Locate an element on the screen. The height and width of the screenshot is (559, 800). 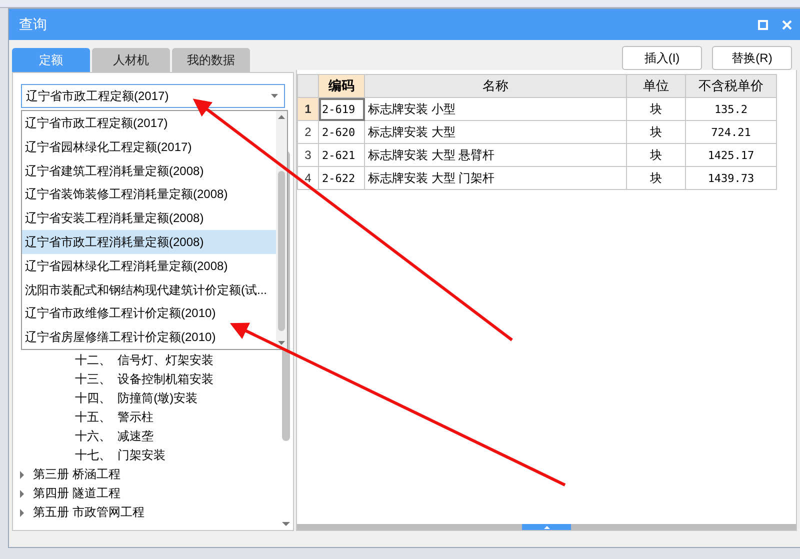
scrollbar is located at coordinates (281, 230).